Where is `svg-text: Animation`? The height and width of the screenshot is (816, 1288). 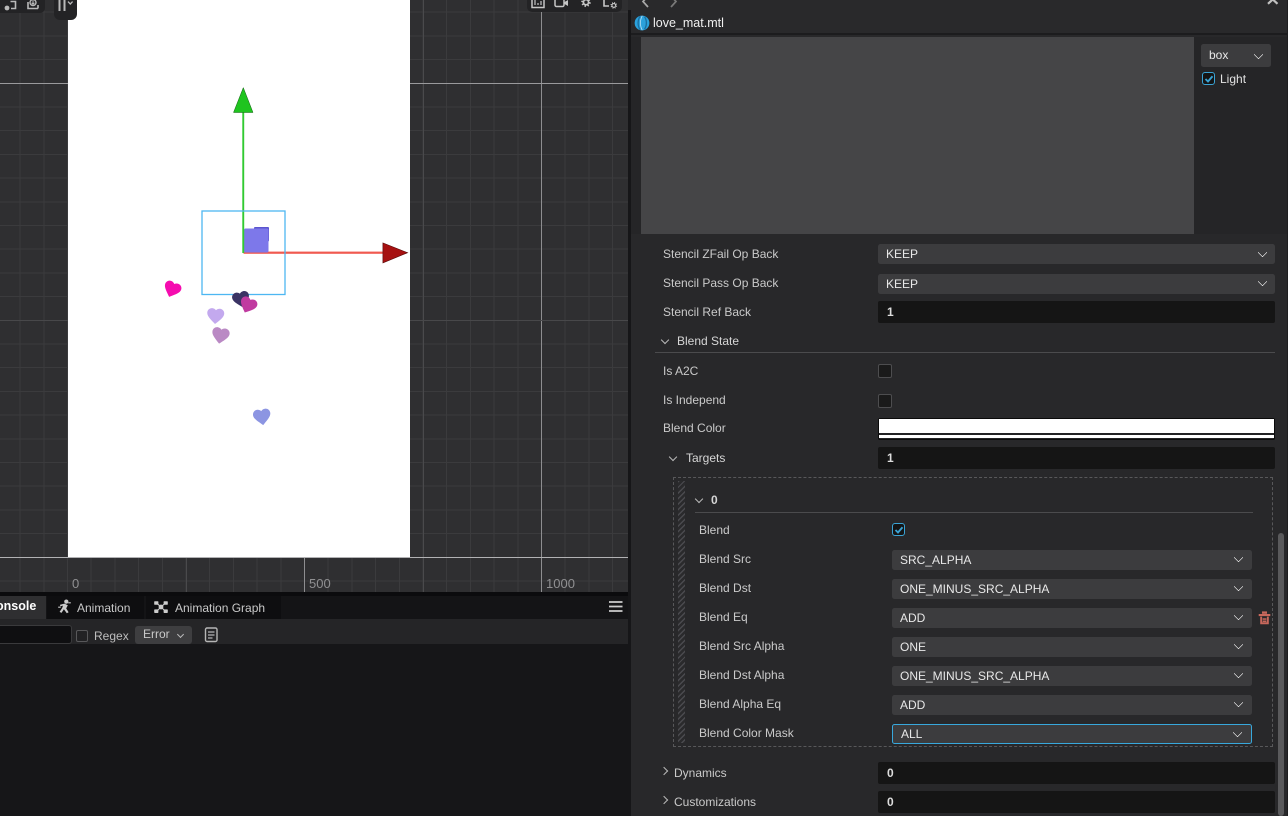
svg-text: Animation is located at coordinates (103, 608).